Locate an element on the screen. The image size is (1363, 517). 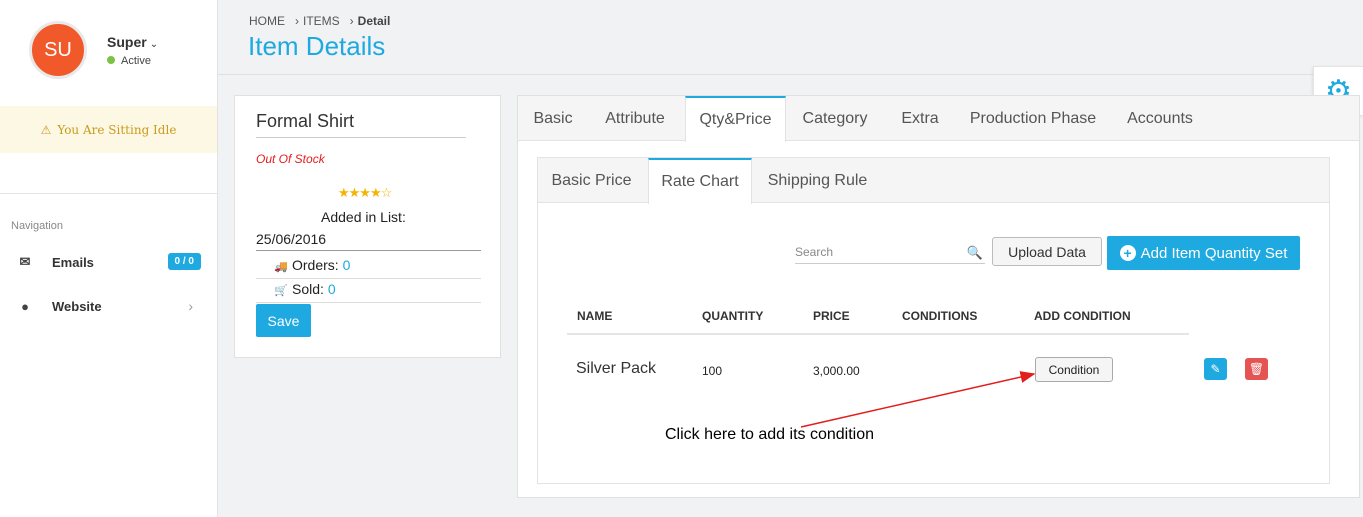
breadcrumb-current: Detail is located at coordinates (374, 21).